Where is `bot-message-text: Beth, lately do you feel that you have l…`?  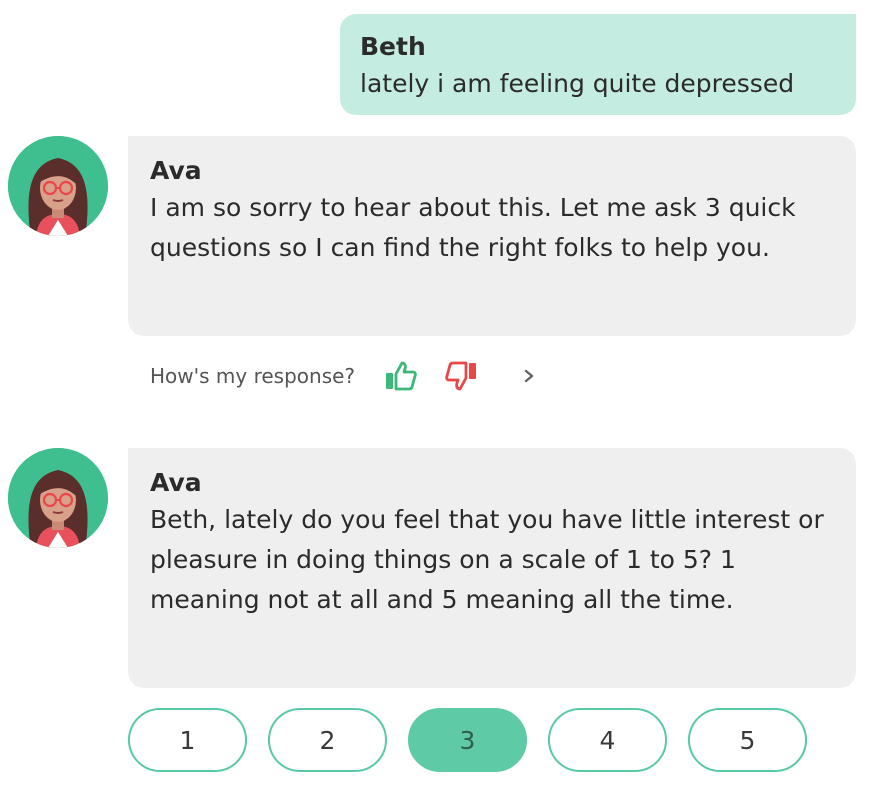
bot-message-text: Beth, lately do you feel that you have l… is located at coordinates (487, 559).